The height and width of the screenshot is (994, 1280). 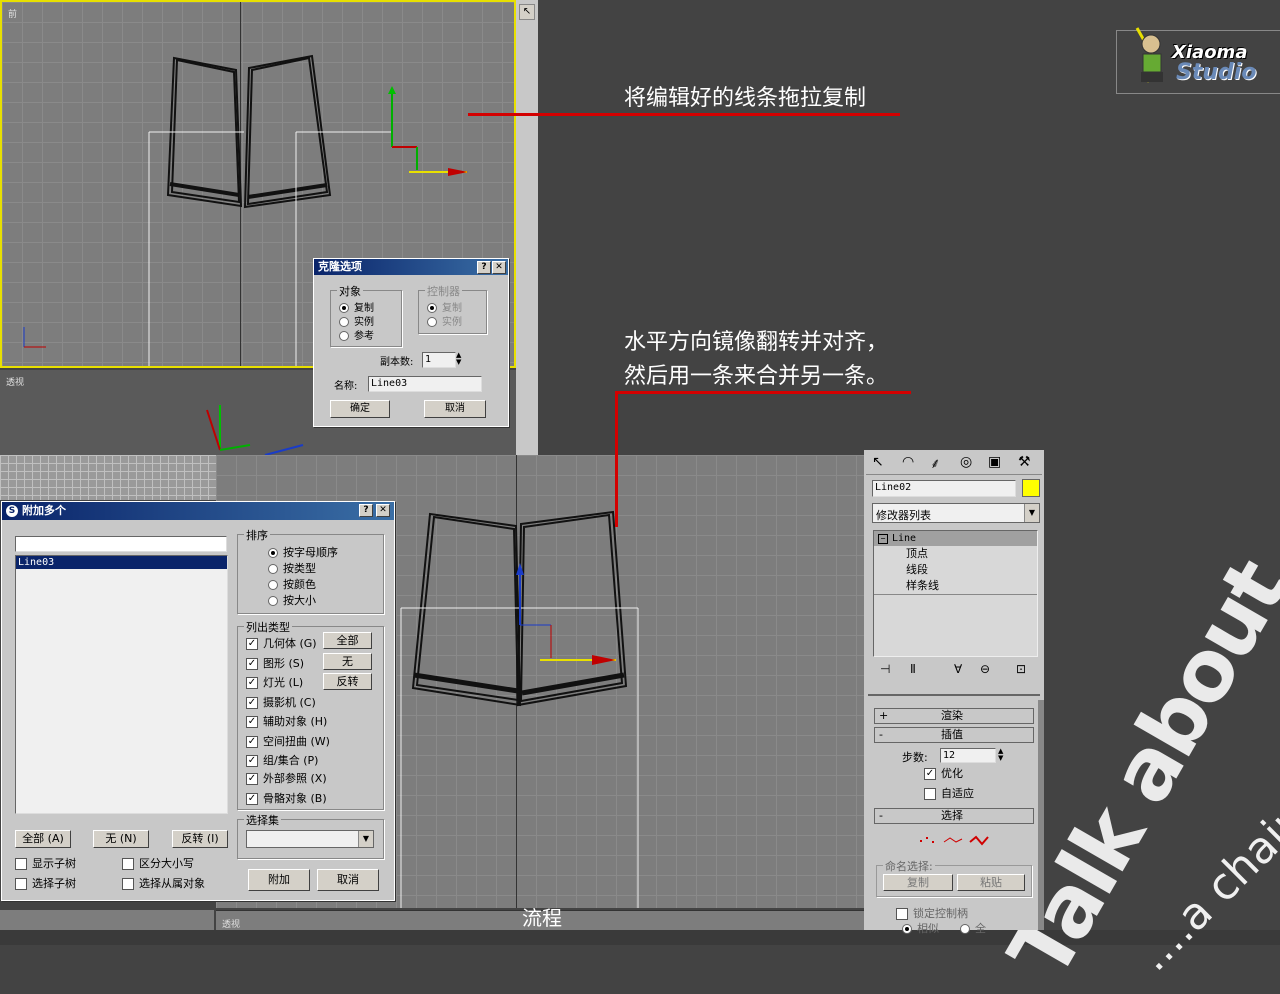 What do you see at coordinates (356, 334) in the screenshot?
I see `radio-reference: 参考` at bounding box center [356, 334].